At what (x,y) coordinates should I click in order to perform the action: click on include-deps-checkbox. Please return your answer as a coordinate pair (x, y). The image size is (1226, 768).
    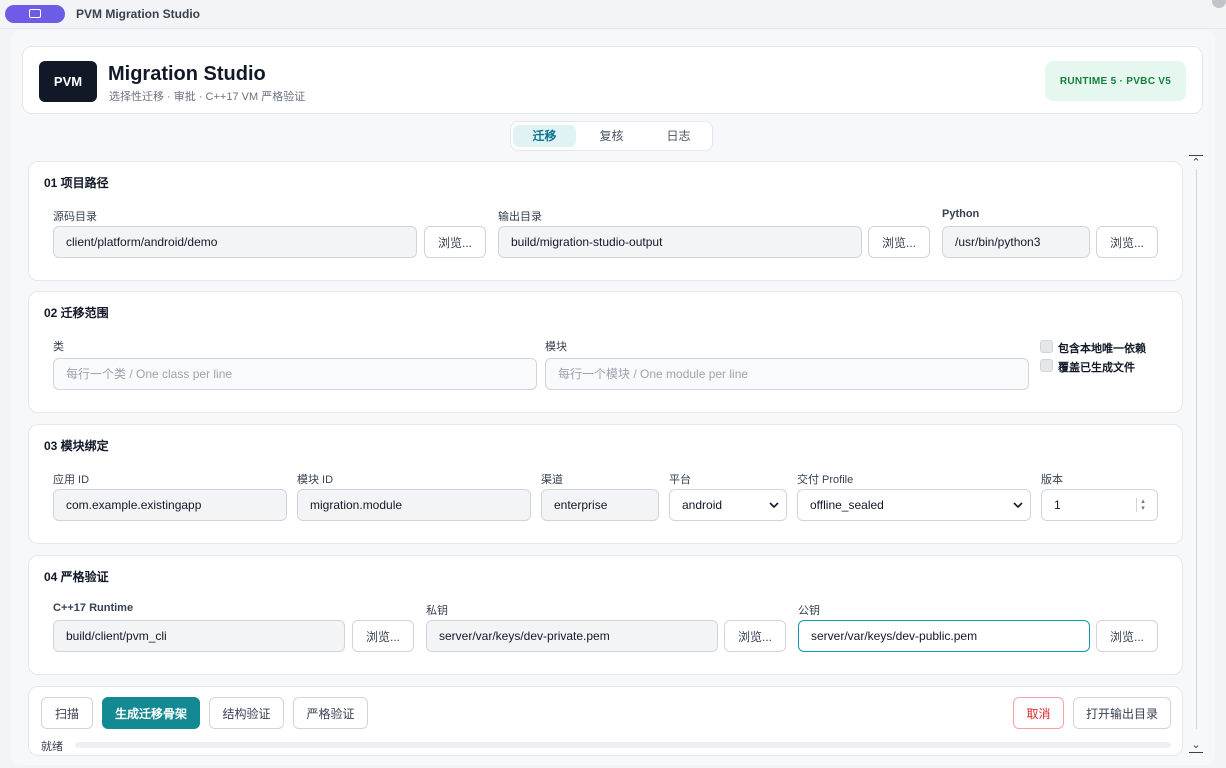
    Looking at the image, I should click on (1046, 346).